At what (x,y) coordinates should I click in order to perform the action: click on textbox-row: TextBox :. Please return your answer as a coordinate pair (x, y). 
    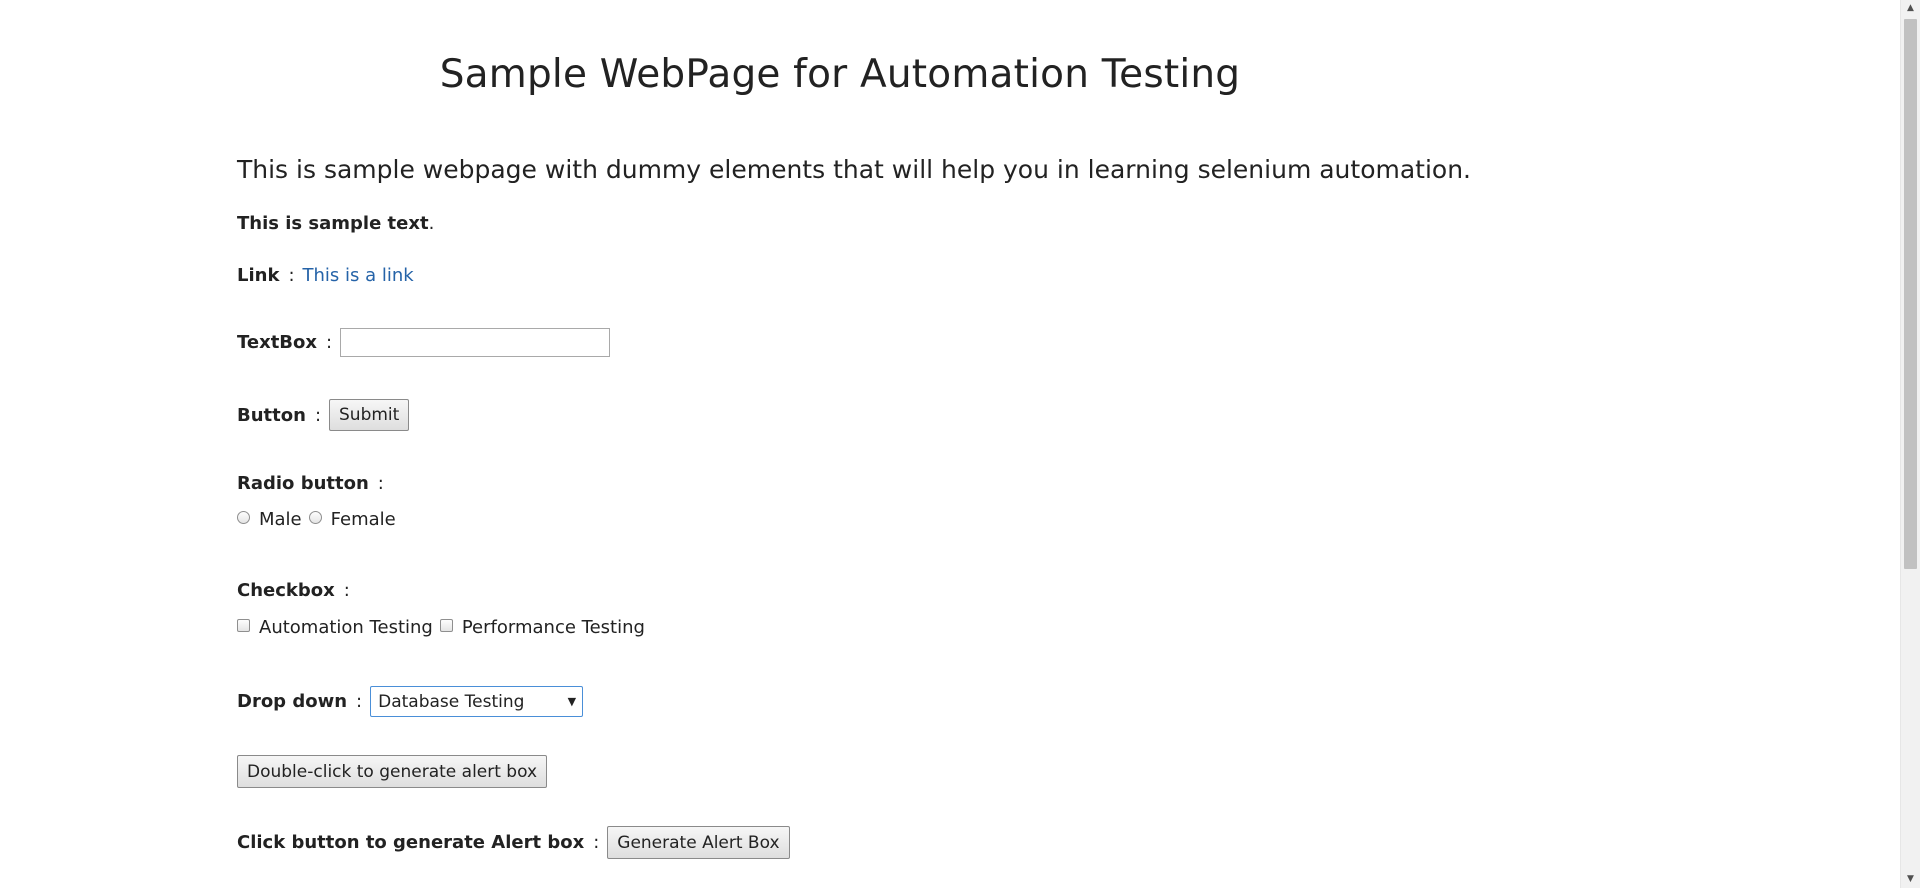
    Looking at the image, I should click on (424, 342).